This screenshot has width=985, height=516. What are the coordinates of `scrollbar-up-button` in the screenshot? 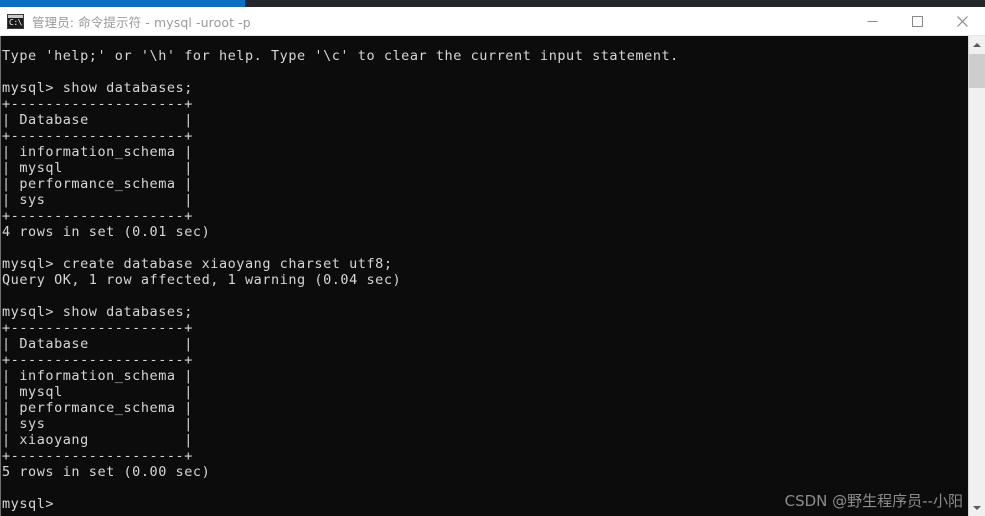 It's located at (977, 44).